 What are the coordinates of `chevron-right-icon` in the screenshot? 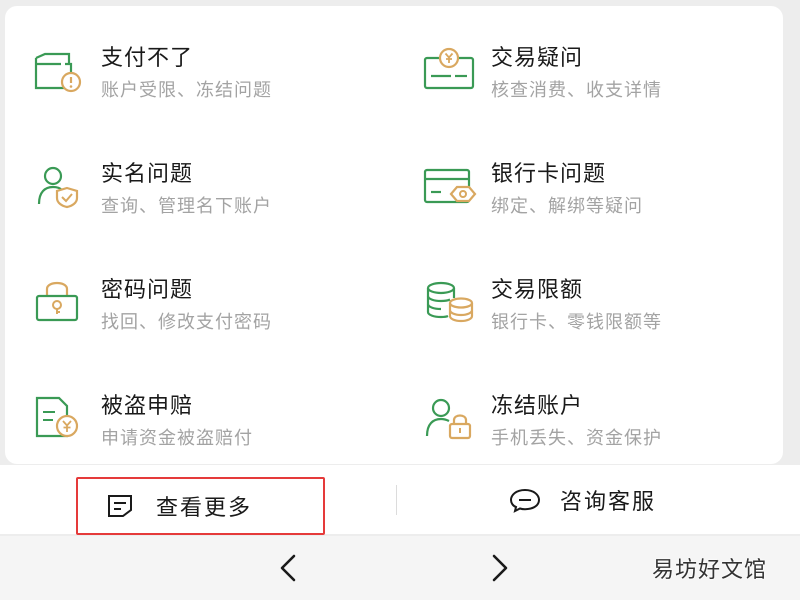 It's located at (499, 568).